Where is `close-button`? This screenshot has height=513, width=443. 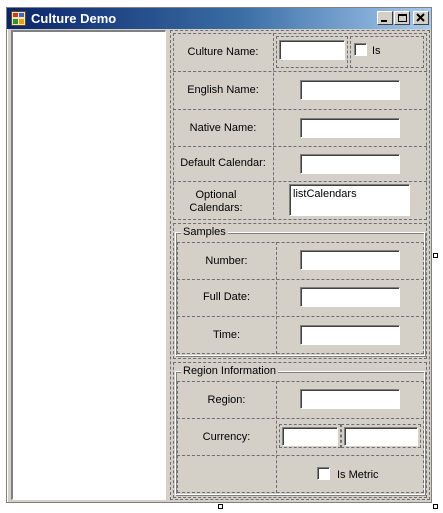
close-button is located at coordinates (421, 18).